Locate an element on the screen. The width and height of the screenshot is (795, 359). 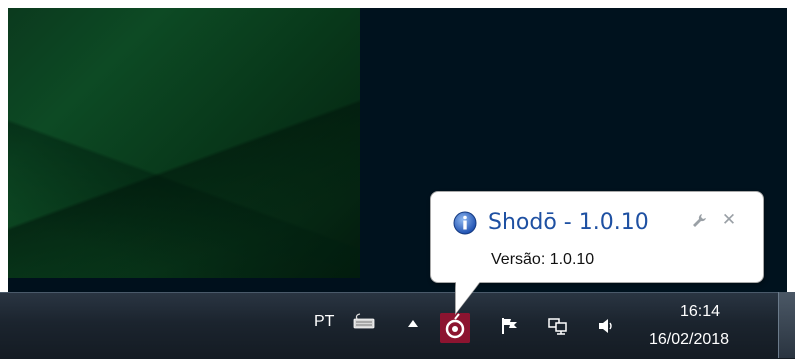
shodo-app-icon is located at coordinates (455, 328).